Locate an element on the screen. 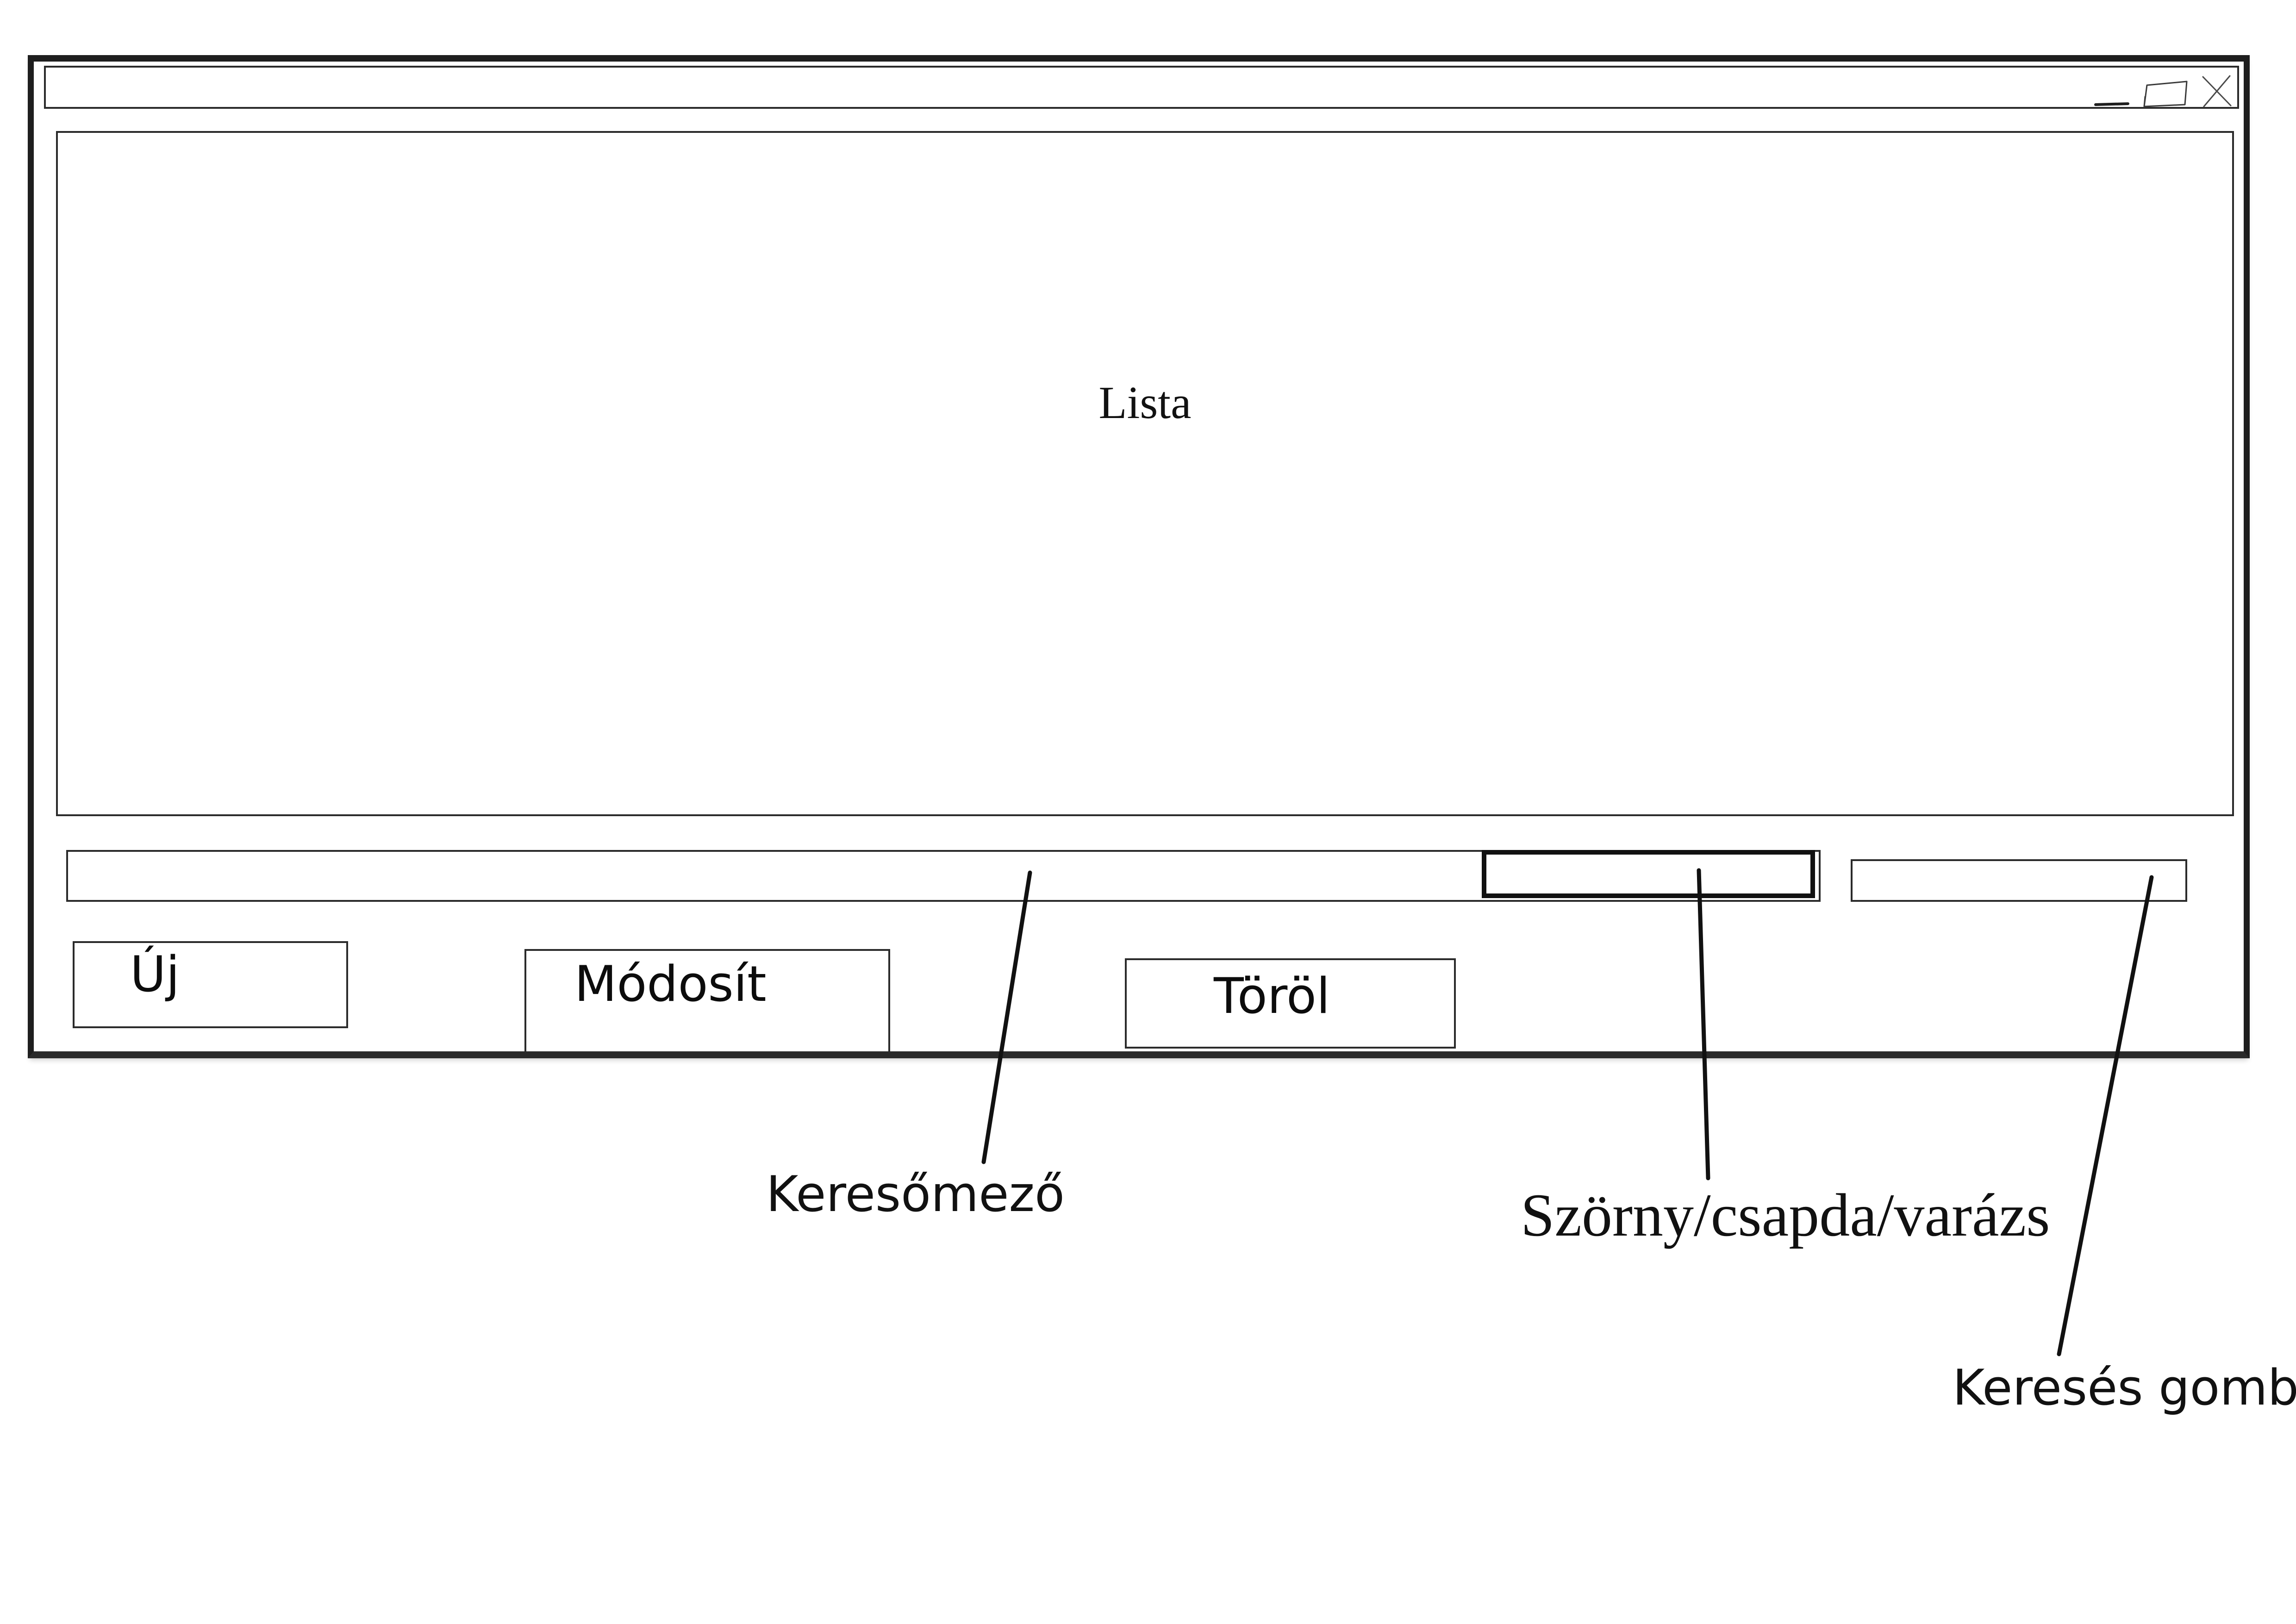  new-button: Új is located at coordinates (210, 984).